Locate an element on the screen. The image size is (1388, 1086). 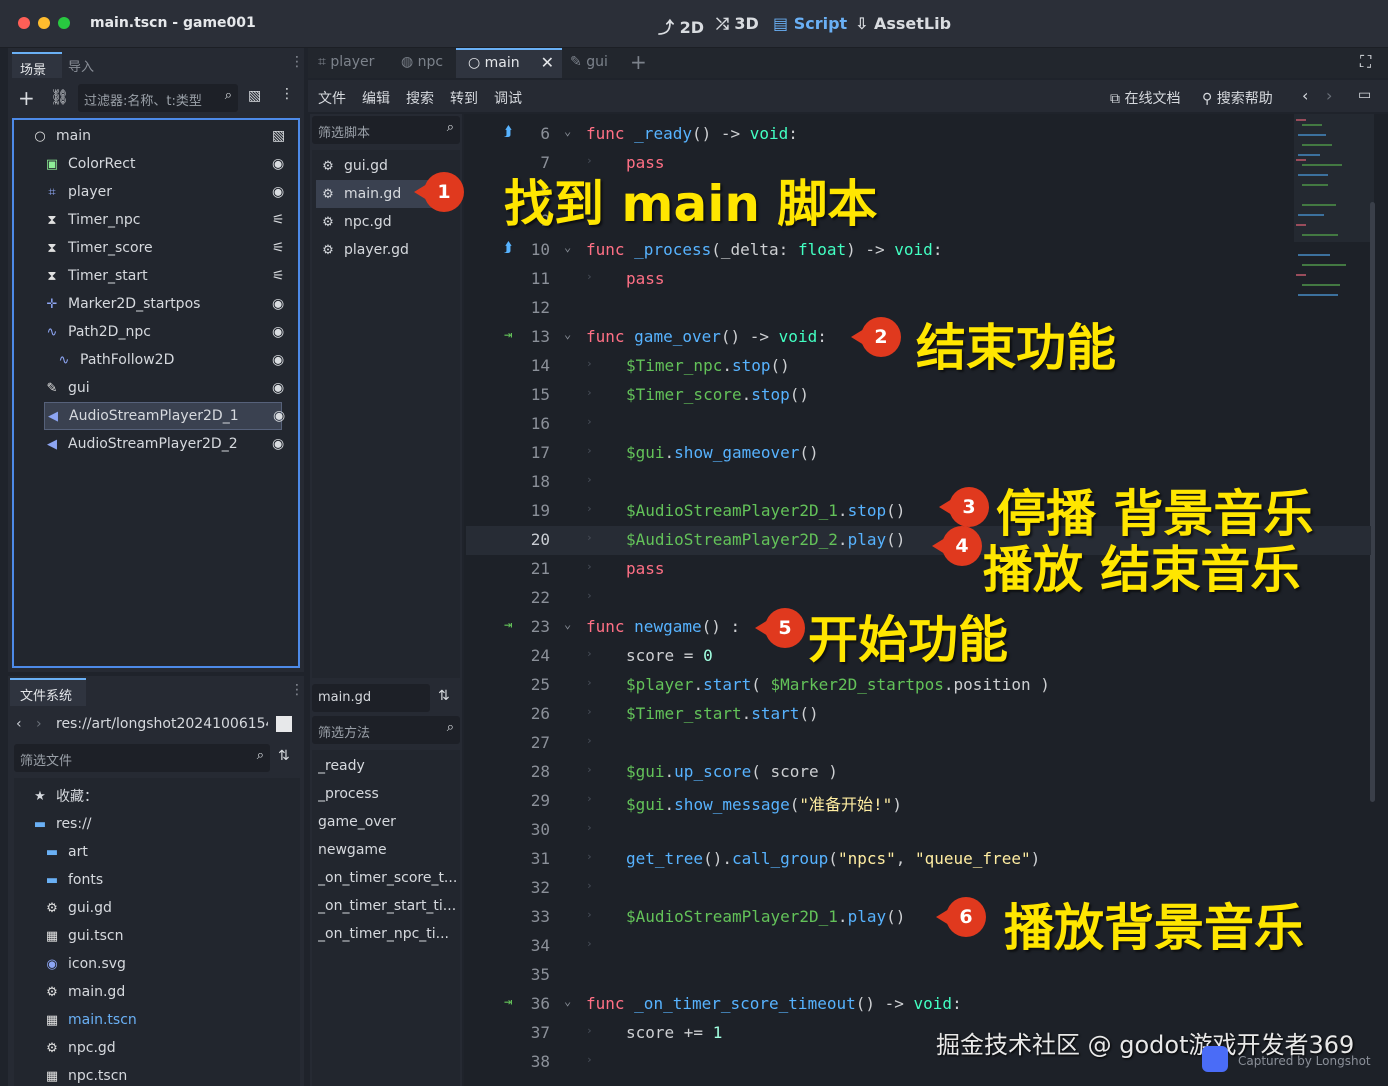
online-docs-button: ⧉ 在线文档 is located at coordinates (1145, 98).